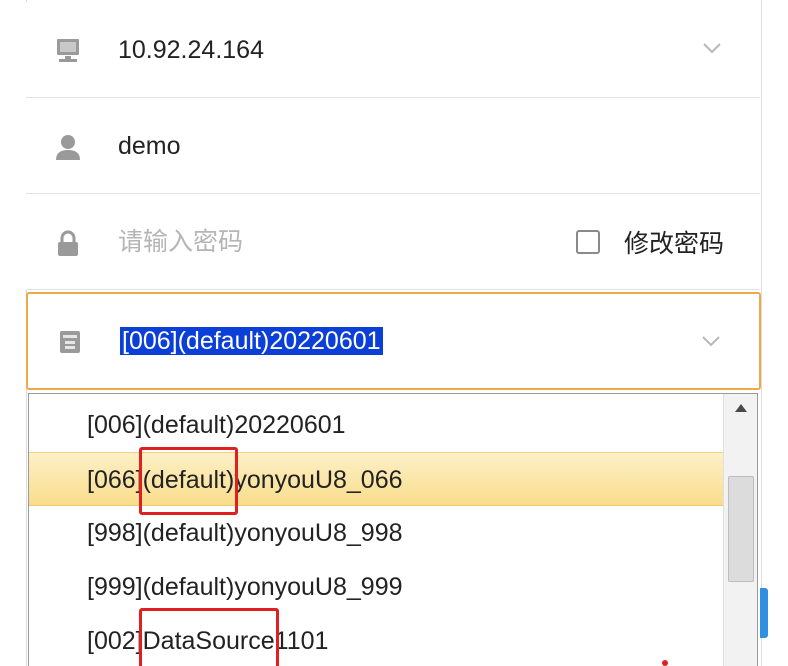 This screenshot has width=788, height=666. What do you see at coordinates (393, 50) in the screenshot?
I see `server-select: 10.92.24.164` at bounding box center [393, 50].